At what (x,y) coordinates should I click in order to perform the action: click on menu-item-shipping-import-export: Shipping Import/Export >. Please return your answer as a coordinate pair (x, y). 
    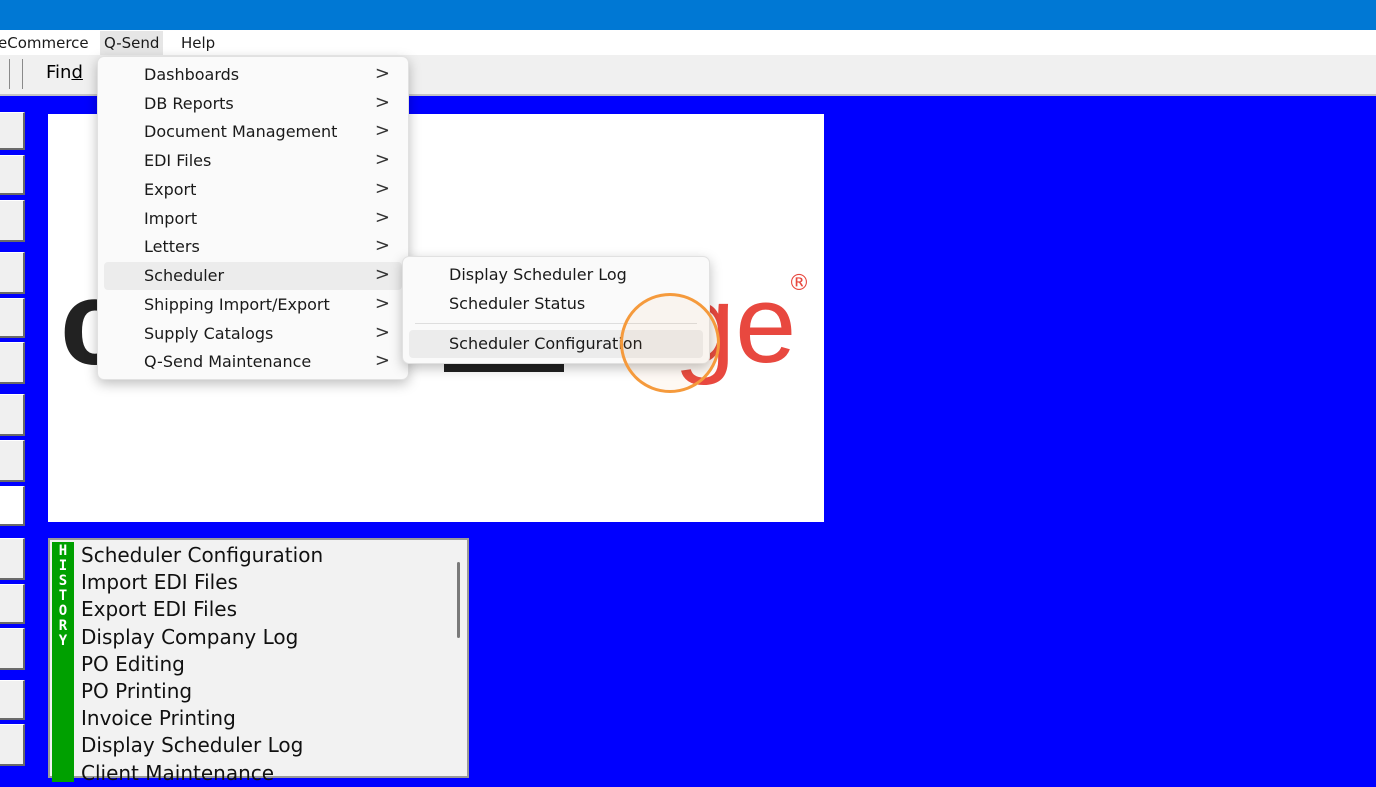
    Looking at the image, I should click on (253, 305).